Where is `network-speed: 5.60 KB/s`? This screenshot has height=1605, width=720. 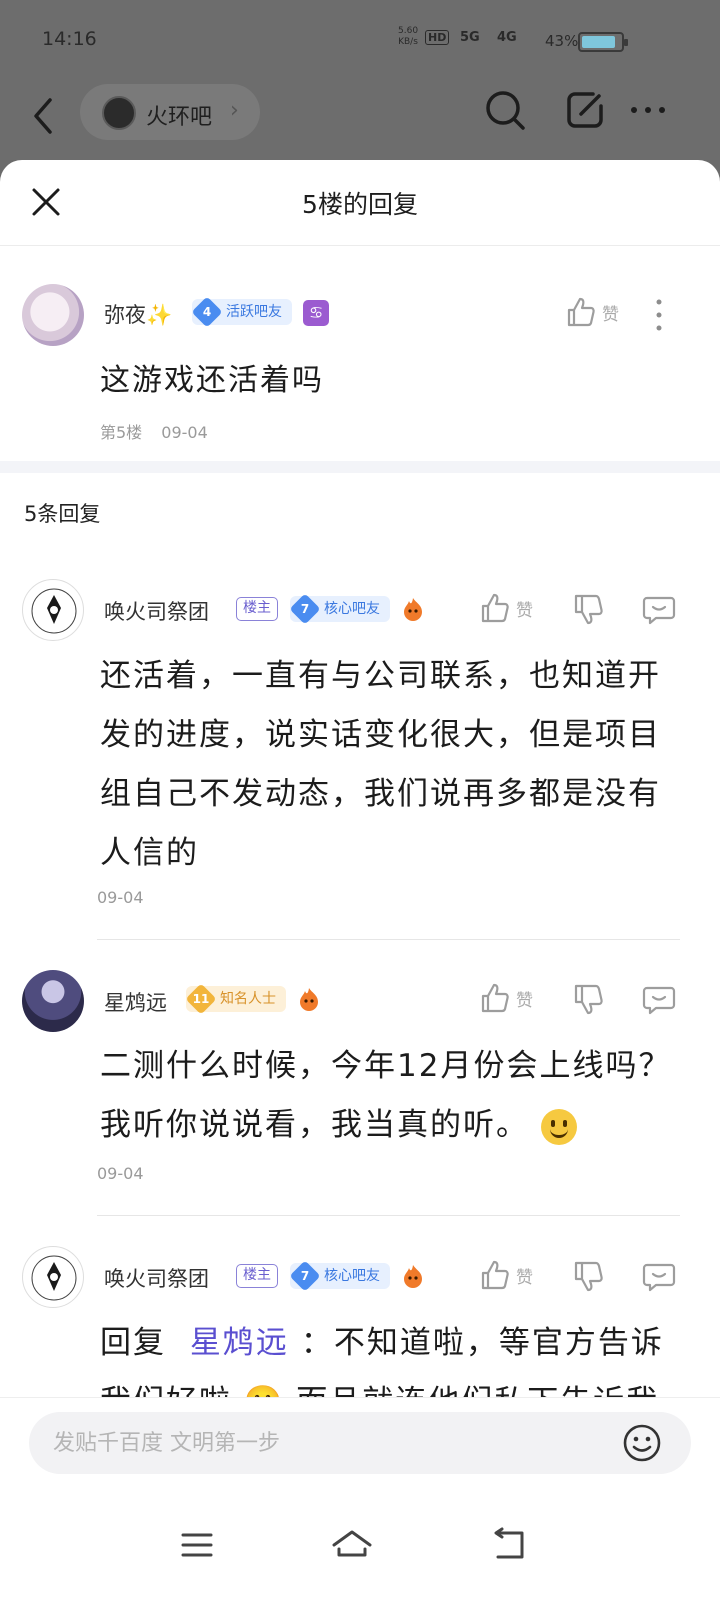 network-speed: 5.60 KB/s is located at coordinates (408, 37).